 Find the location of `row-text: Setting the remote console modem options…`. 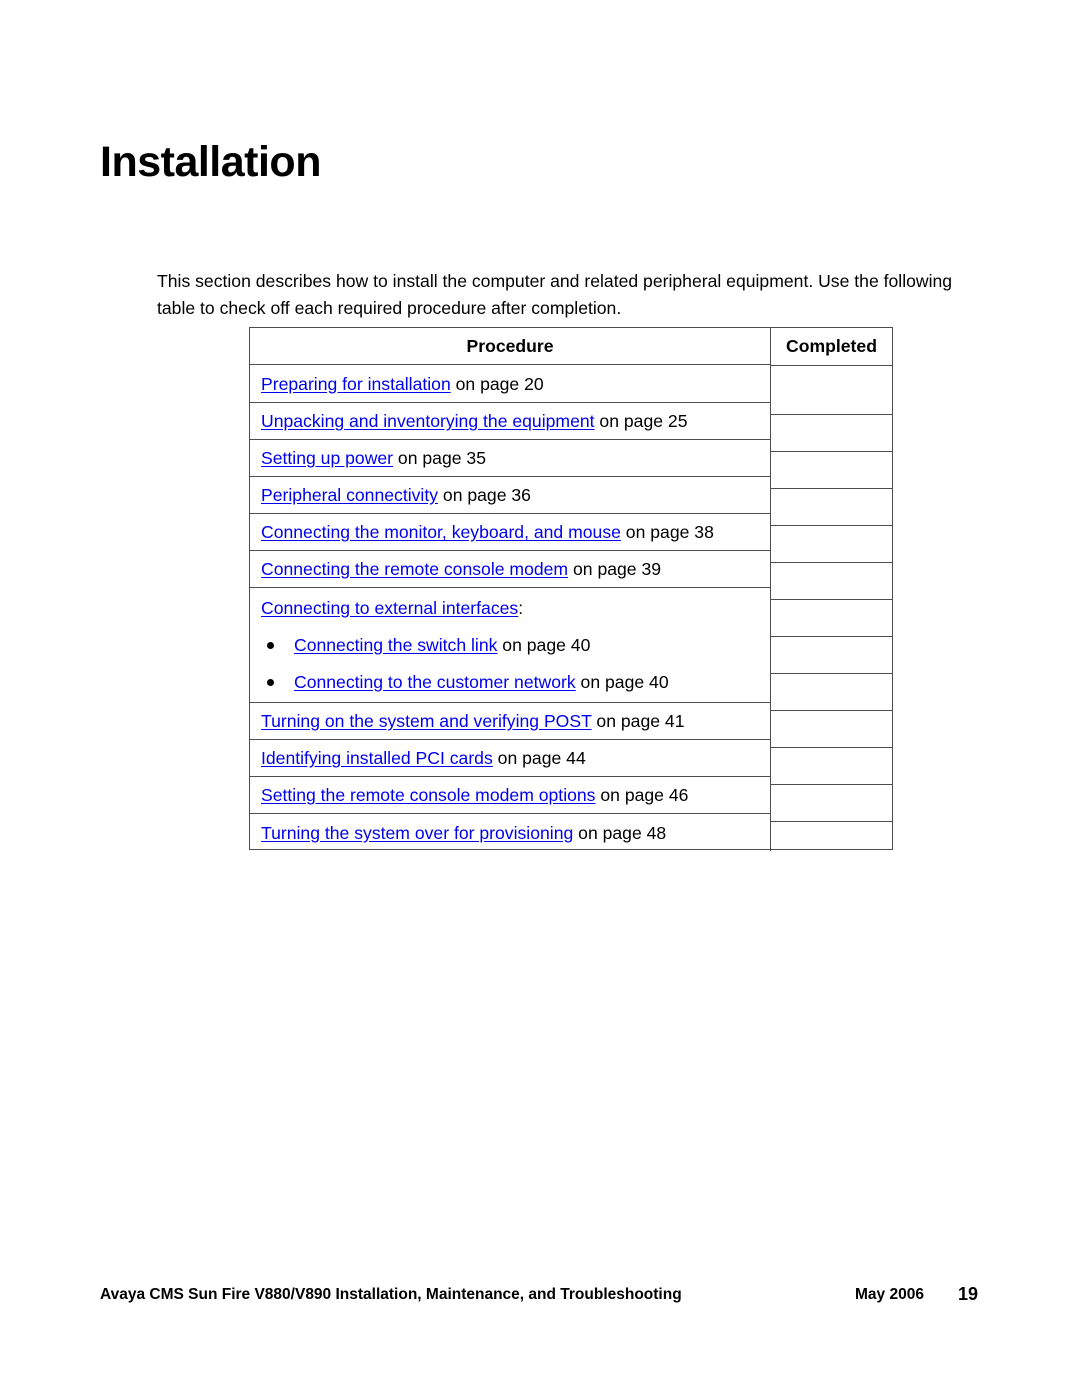

row-text: Setting the remote console modem options… is located at coordinates (474, 795).